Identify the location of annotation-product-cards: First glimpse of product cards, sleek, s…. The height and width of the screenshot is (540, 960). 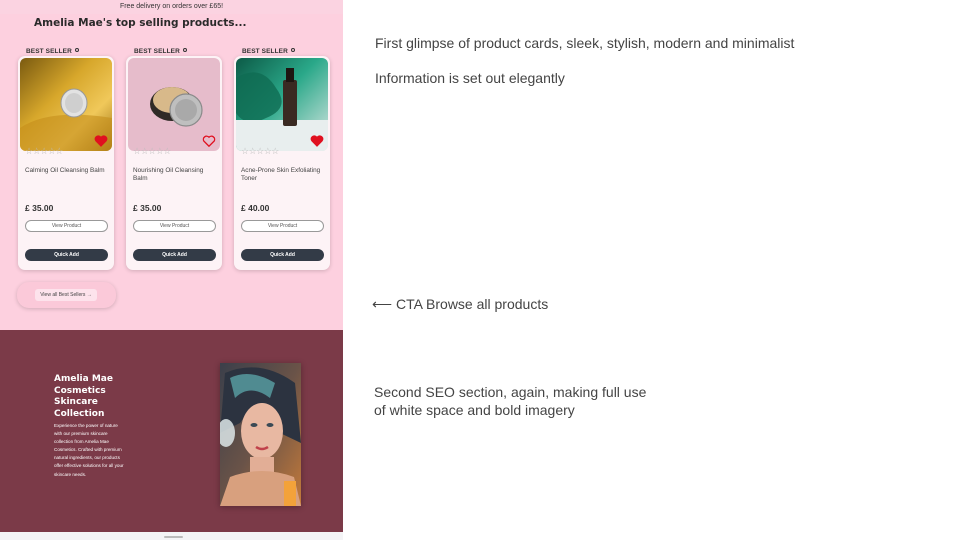
(585, 43).